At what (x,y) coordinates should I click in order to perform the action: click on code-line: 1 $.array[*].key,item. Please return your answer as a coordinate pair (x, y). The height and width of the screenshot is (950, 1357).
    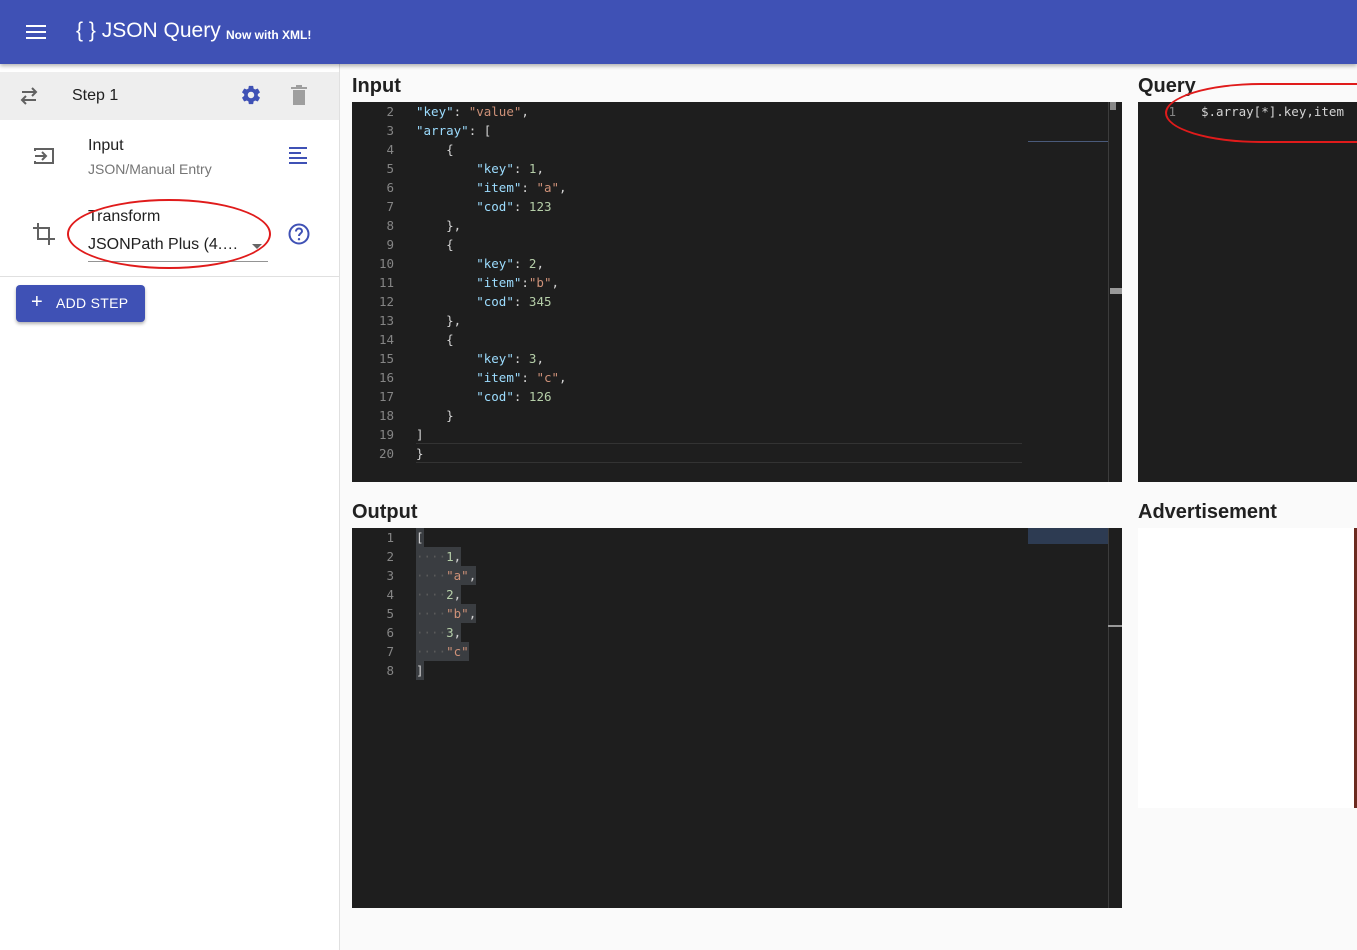
    Looking at the image, I should click on (1247, 111).